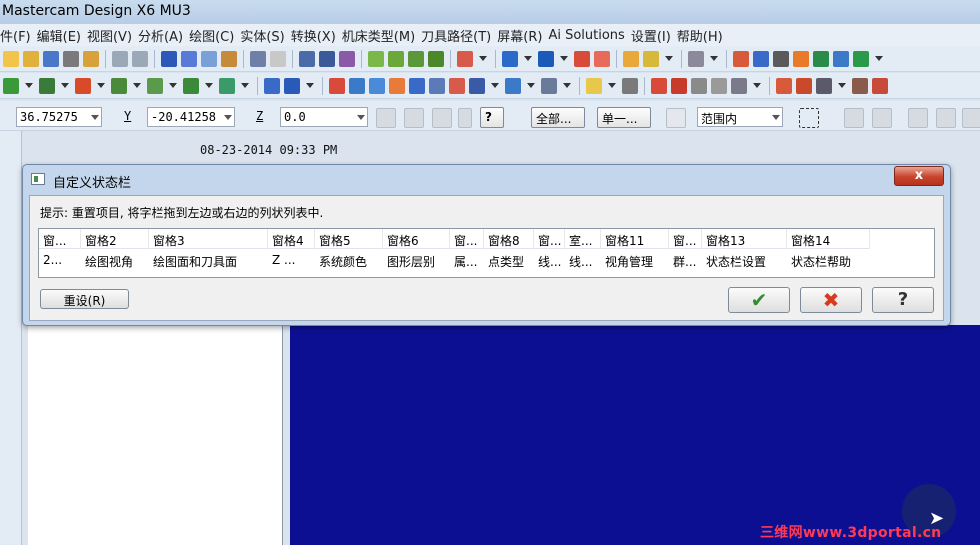  I want to click on verify-icon, so click(860, 85).